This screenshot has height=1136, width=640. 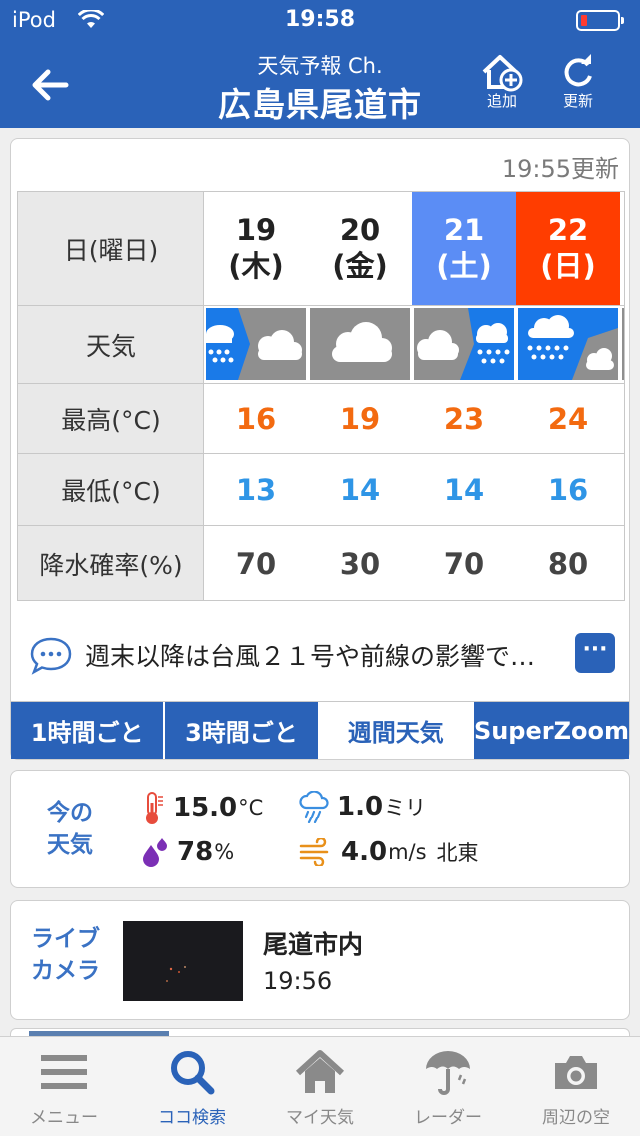 What do you see at coordinates (256, 230) in the screenshot?
I see `day-date: 19` at bounding box center [256, 230].